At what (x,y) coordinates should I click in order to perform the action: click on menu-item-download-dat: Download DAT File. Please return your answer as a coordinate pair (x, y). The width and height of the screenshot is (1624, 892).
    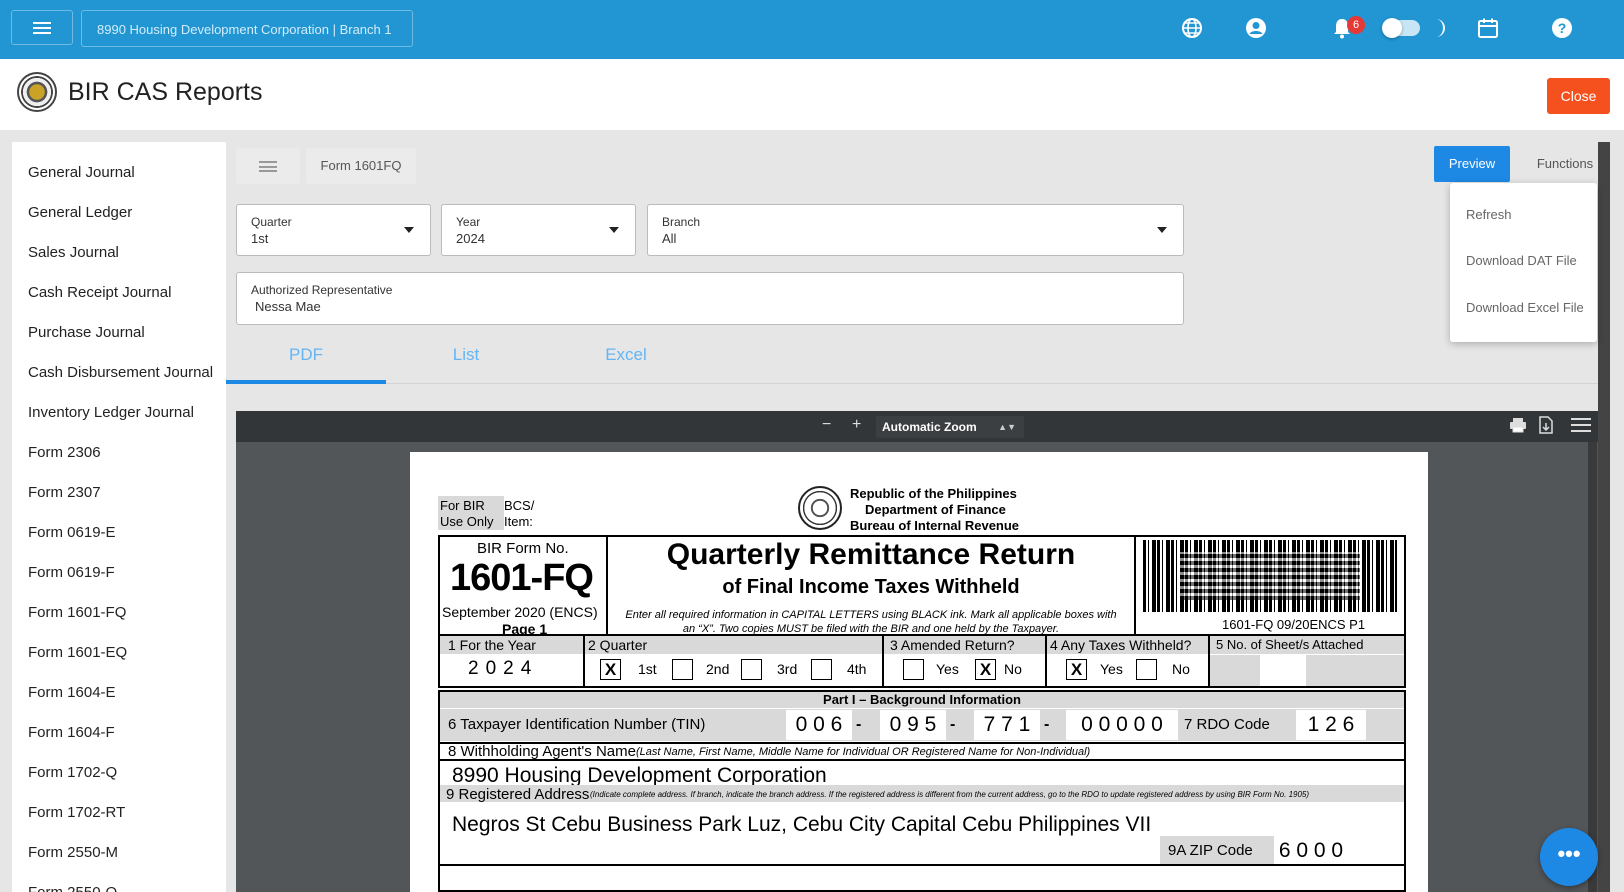
    Looking at the image, I should click on (1521, 260).